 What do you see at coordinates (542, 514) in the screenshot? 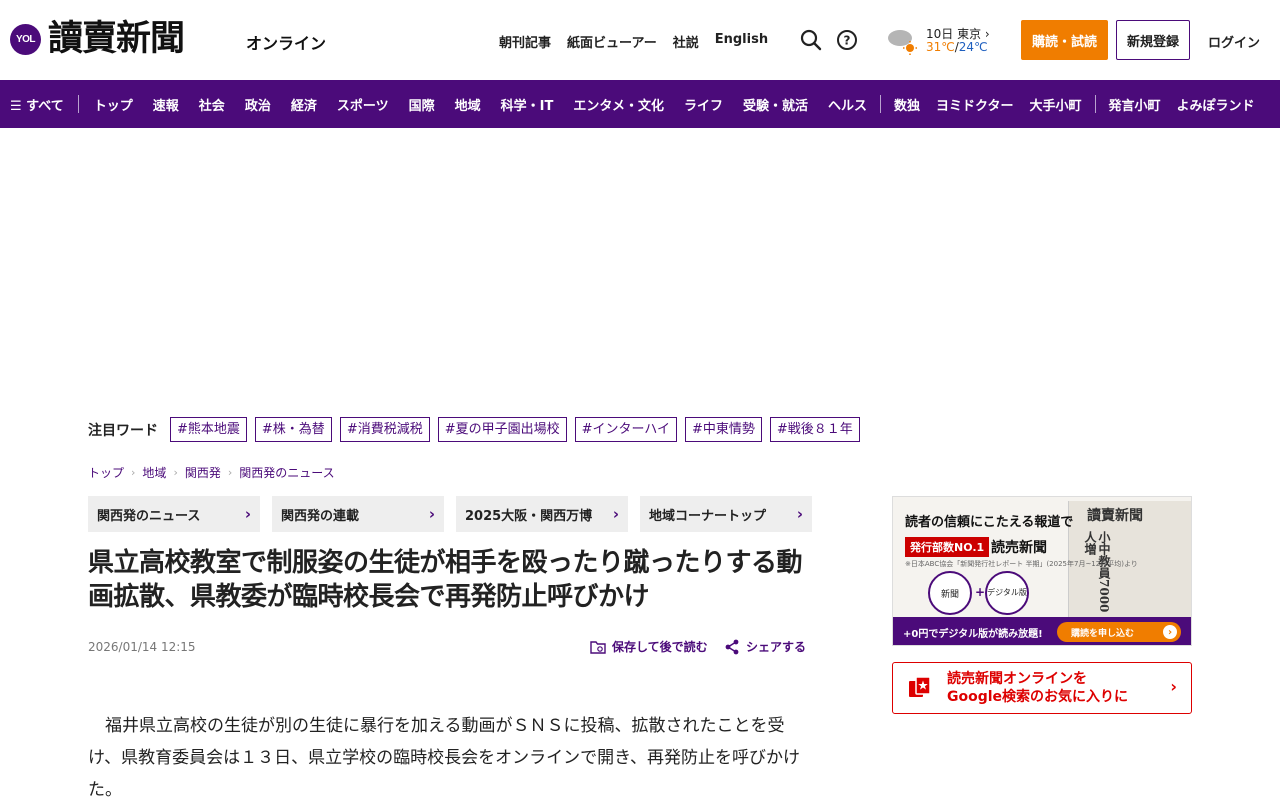
I see `subnav-expo: 2025大阪・関西万博 ›` at bounding box center [542, 514].